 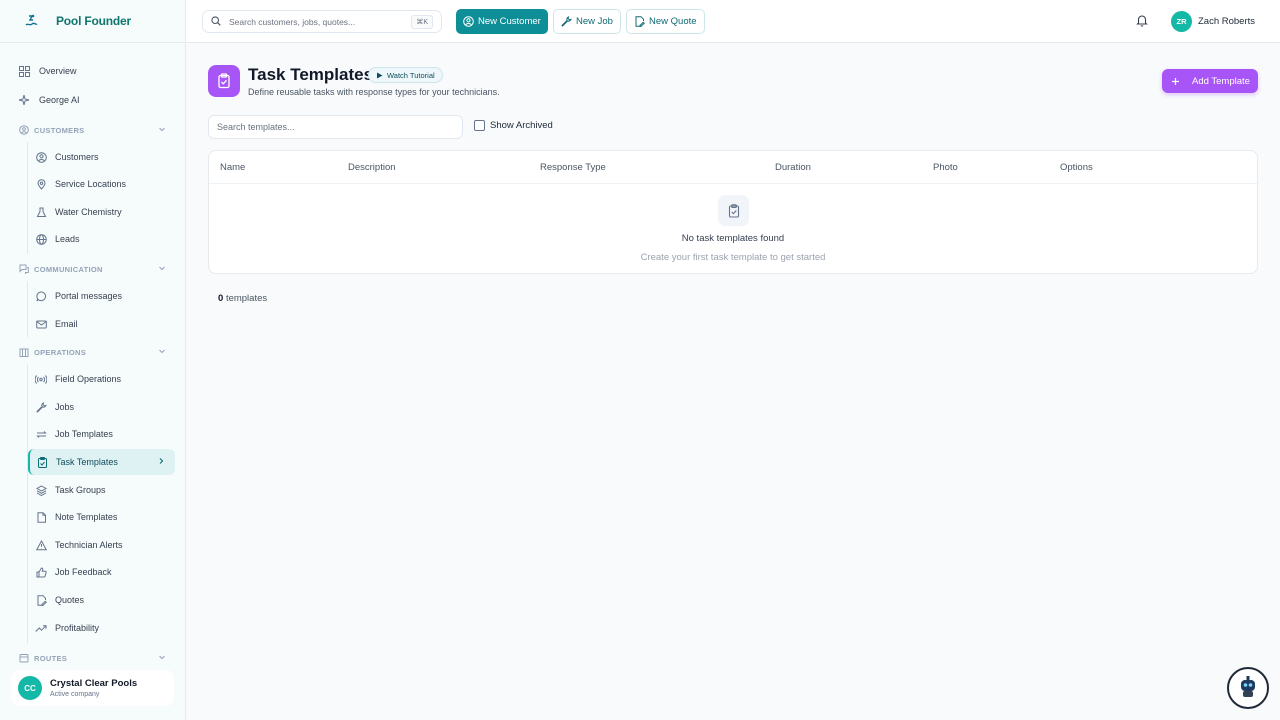 What do you see at coordinates (41, 545) in the screenshot?
I see `alert-triangle-icon` at bounding box center [41, 545].